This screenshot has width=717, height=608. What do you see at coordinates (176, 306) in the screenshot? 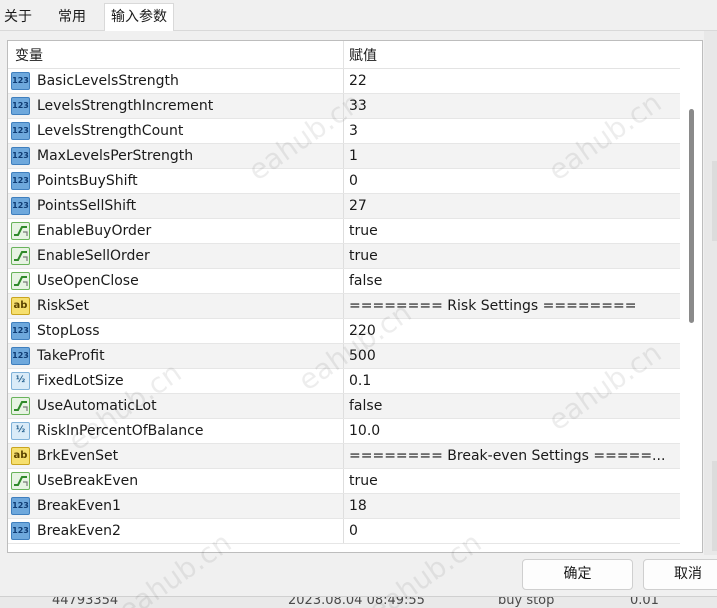
I see `variable-cell: ab RiskSet` at bounding box center [176, 306].